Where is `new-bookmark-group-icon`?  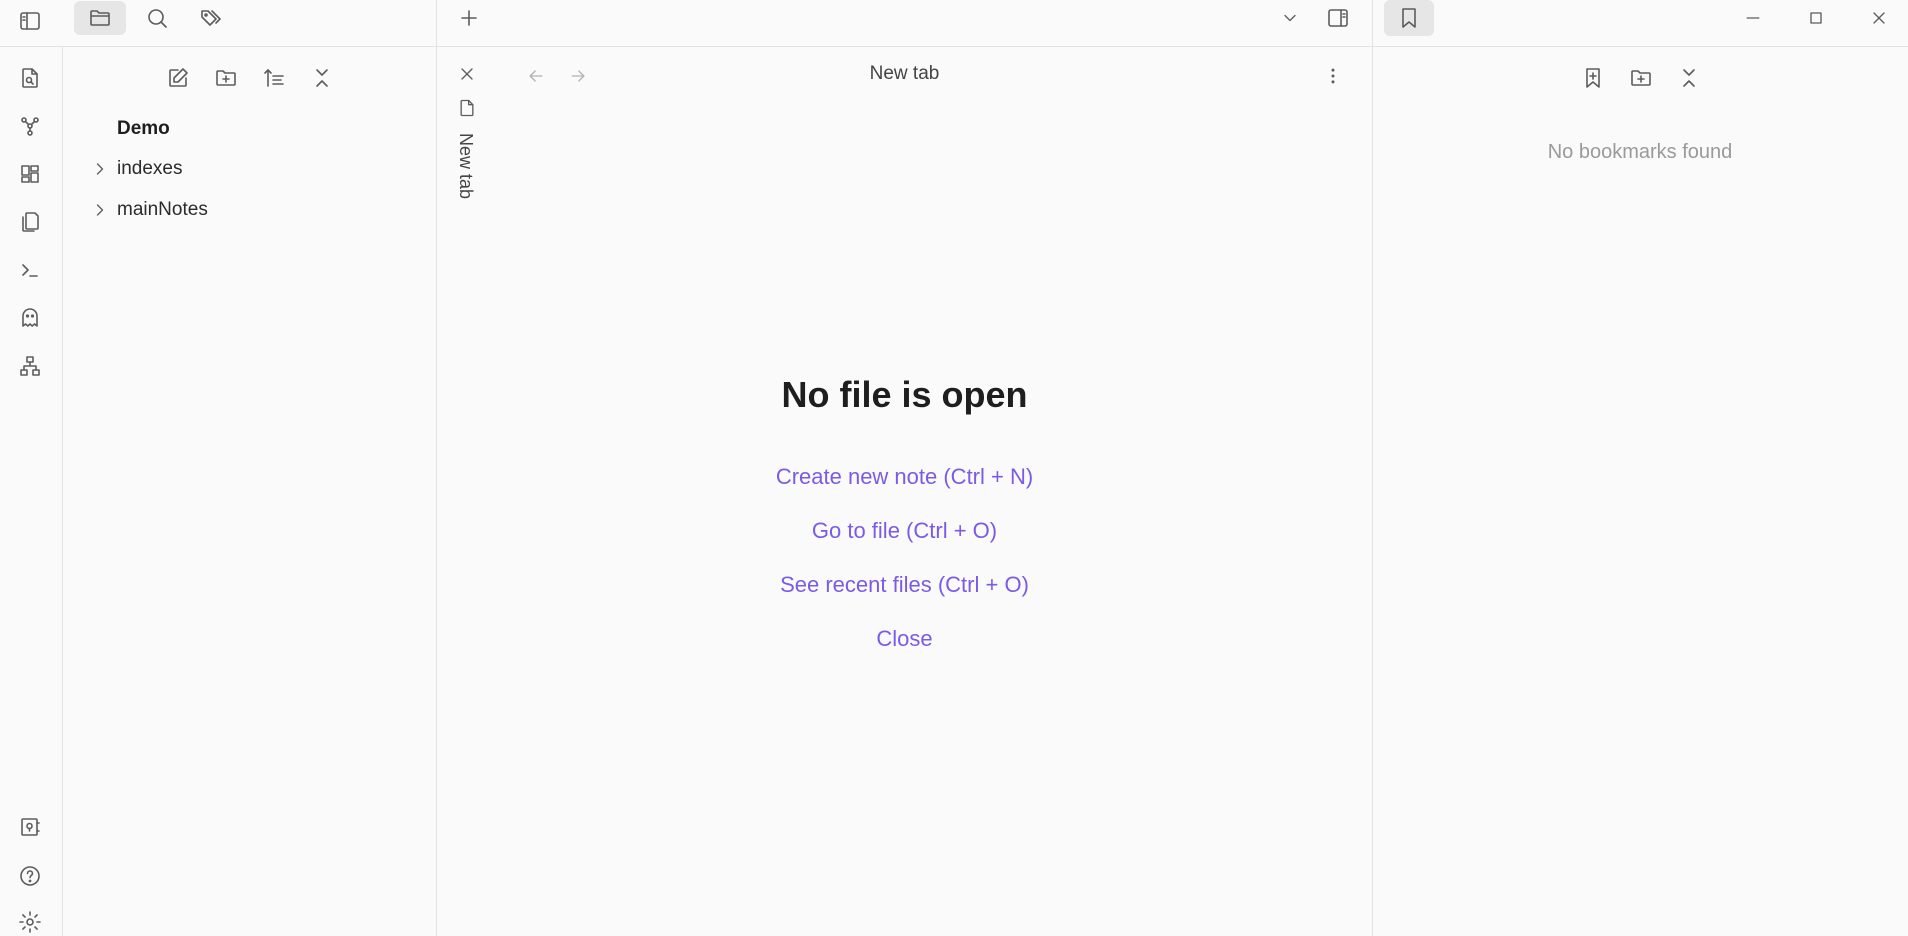
new-bookmark-group-icon is located at coordinates (1641, 78).